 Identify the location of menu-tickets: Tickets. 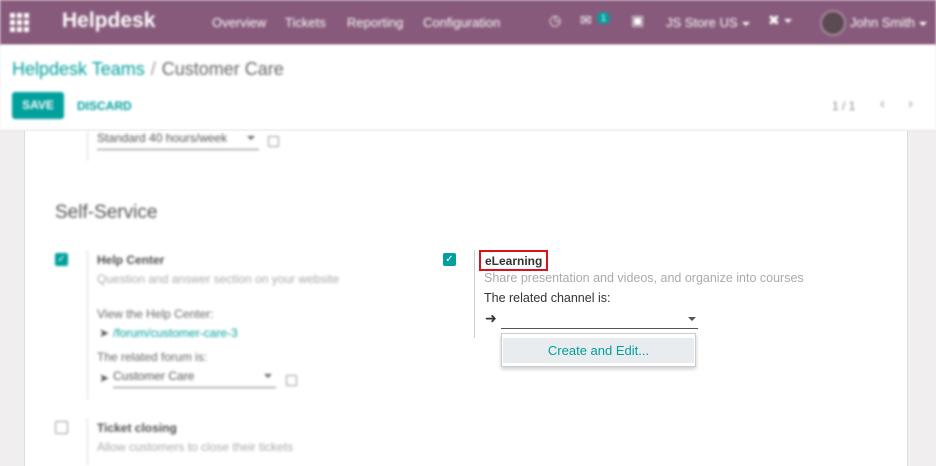
(305, 22).